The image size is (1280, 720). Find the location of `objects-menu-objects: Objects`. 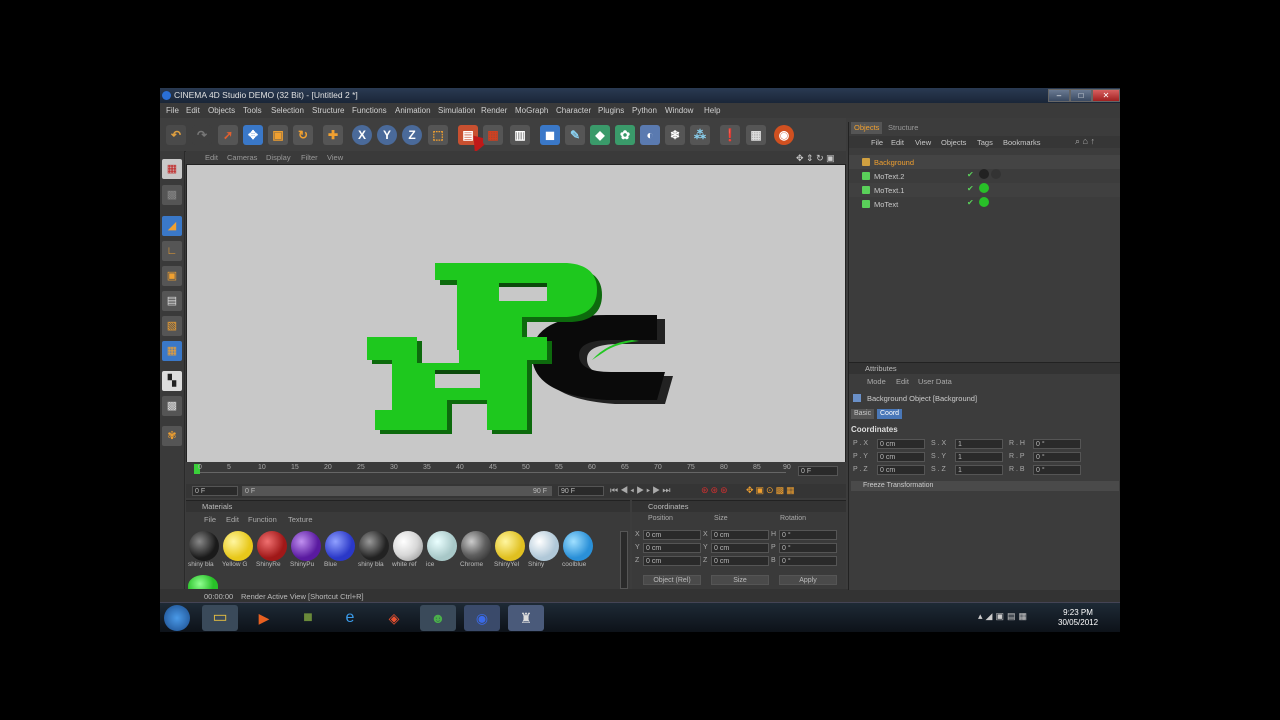

objects-menu-objects: Objects is located at coordinates (953, 142).